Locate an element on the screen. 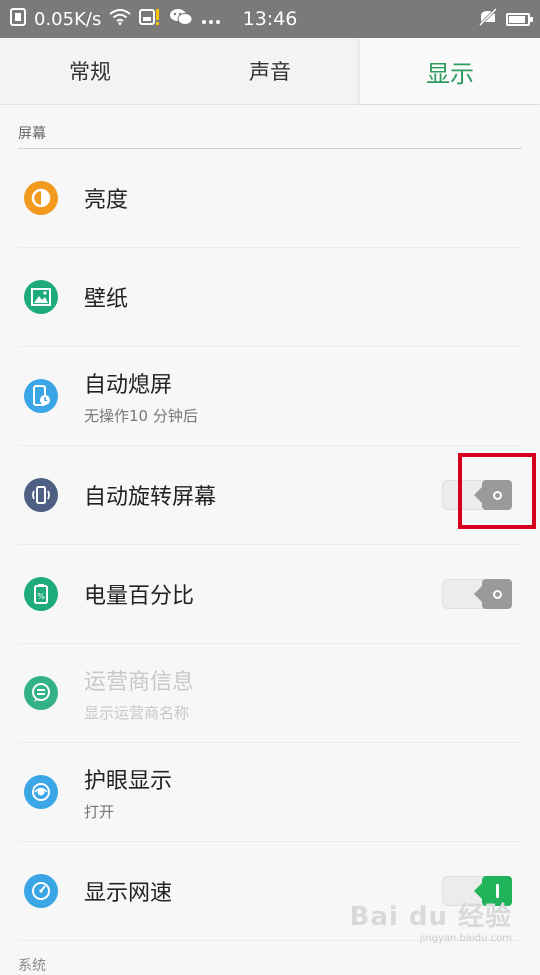  setting-wallpaper: 壁纸 is located at coordinates (270, 297).